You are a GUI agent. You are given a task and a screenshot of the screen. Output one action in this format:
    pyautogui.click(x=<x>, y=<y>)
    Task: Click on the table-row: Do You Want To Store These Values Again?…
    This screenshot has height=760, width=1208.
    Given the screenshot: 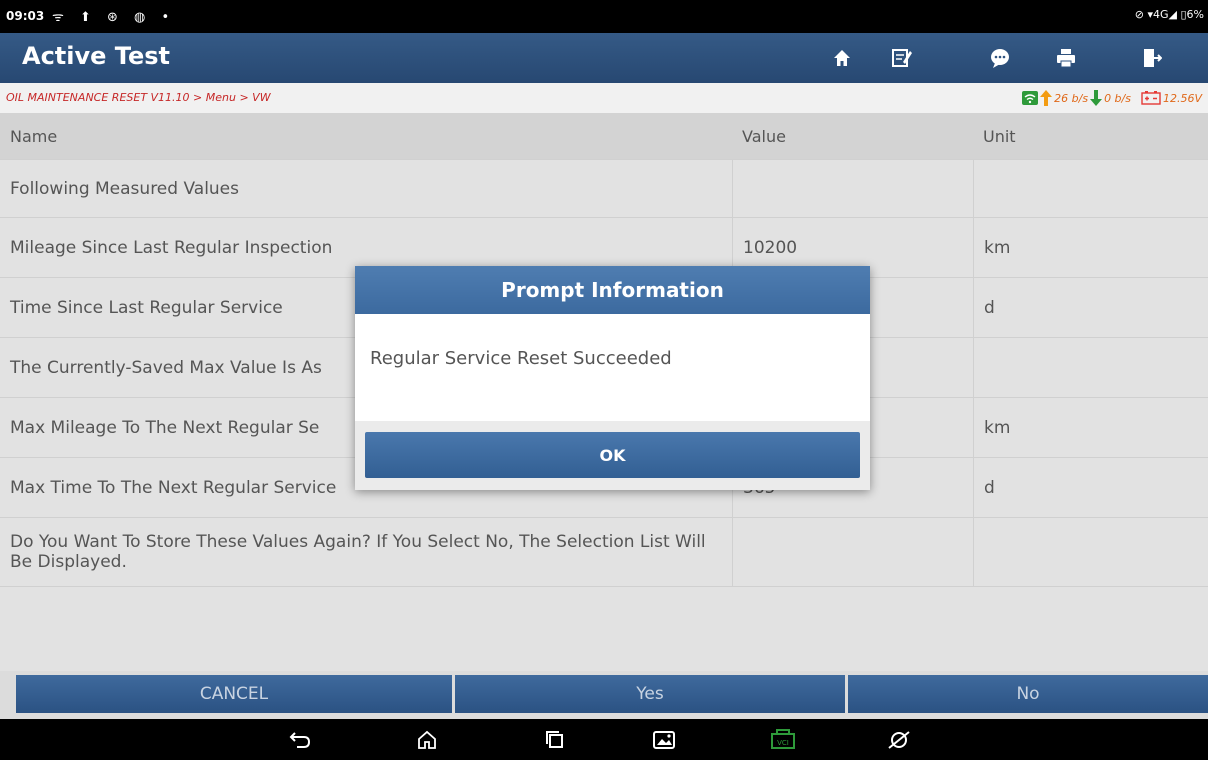 What is the action you would take?
    pyautogui.click(x=604, y=552)
    